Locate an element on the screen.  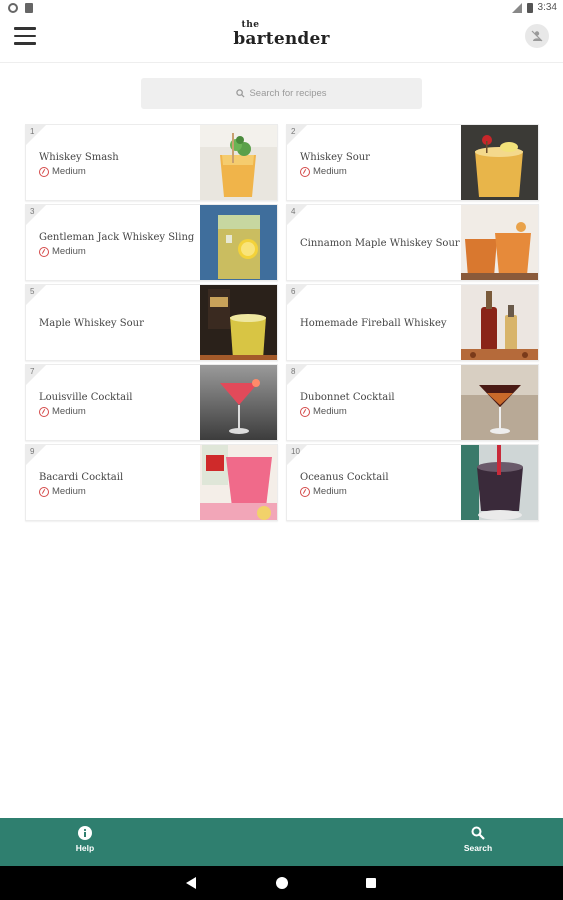
recipe-title: Whiskey Sour is located at coordinates (335, 157).